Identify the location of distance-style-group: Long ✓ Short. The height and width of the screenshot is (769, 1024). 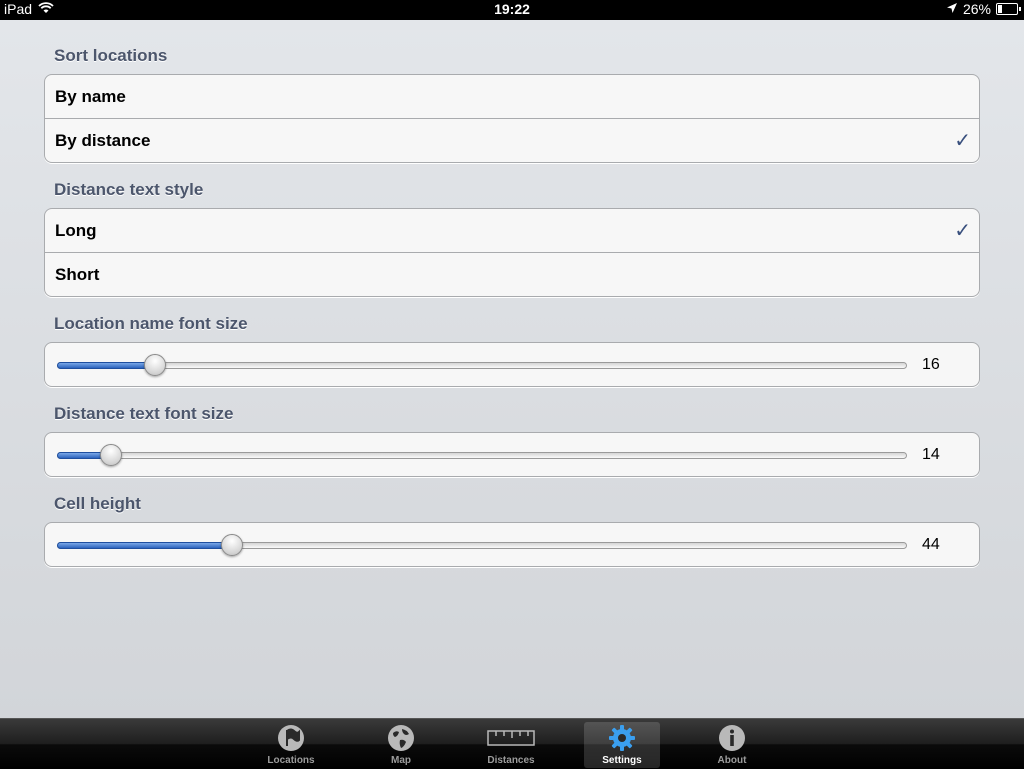
(512, 252).